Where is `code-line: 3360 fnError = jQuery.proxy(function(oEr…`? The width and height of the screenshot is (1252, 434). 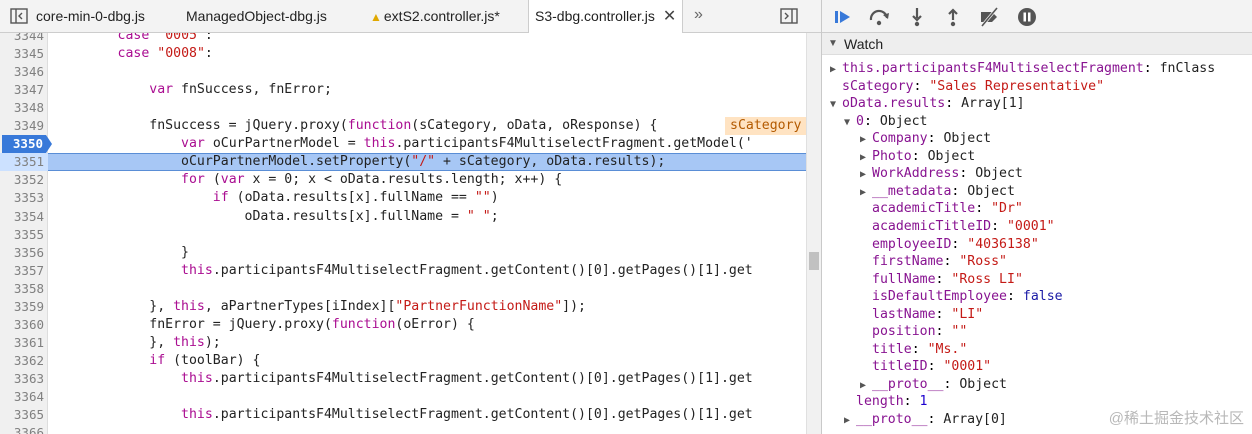 code-line: 3360 fnError = jQuery.proxy(function(oEr… is located at coordinates (403, 325).